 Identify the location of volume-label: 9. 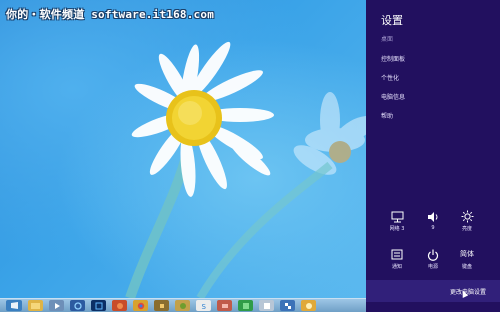
(433, 228).